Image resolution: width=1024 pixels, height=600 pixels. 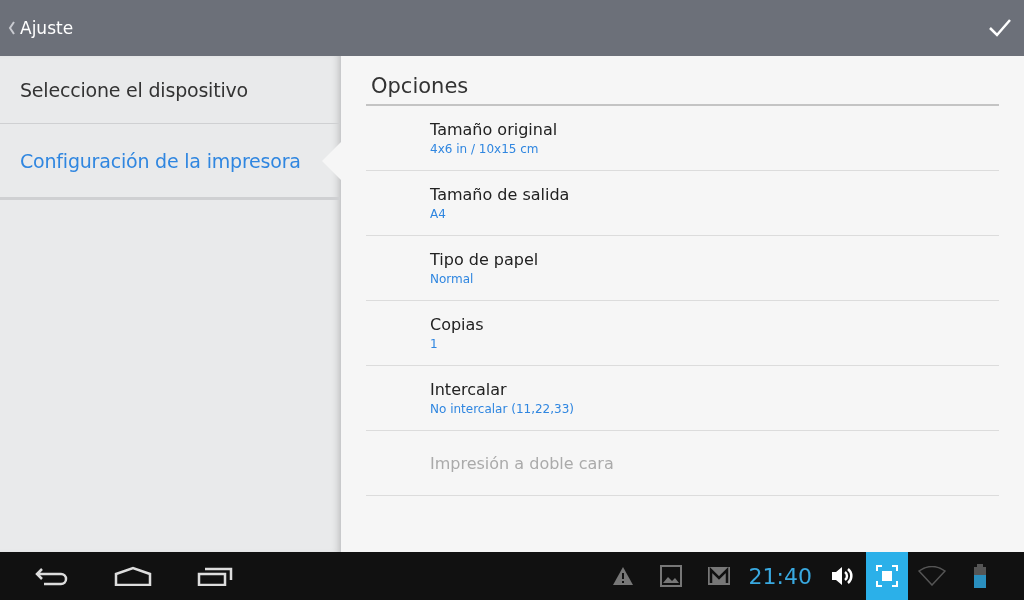 What do you see at coordinates (980, 576) in the screenshot?
I see `battery-icon` at bounding box center [980, 576].